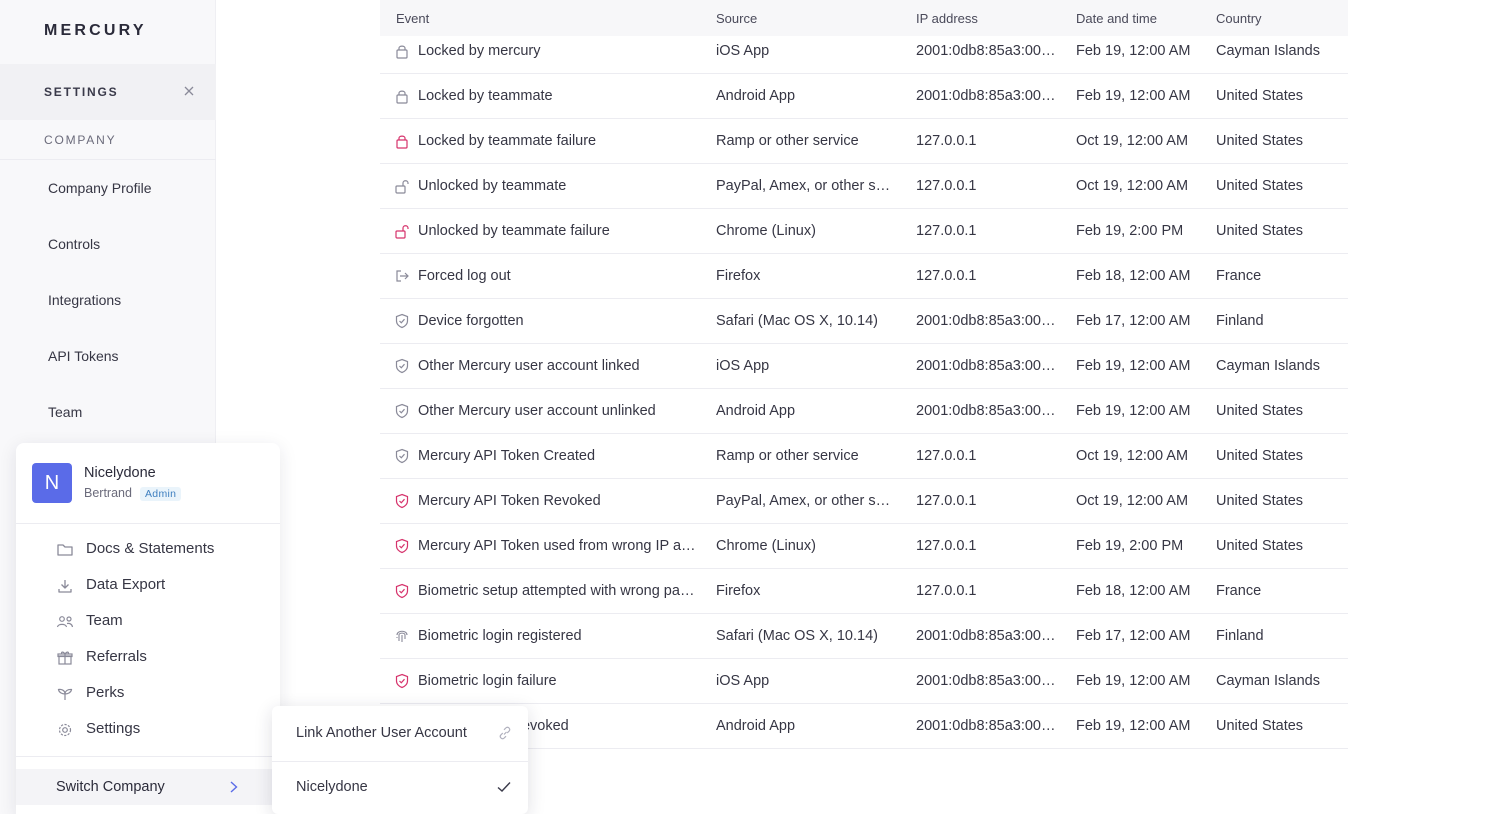  What do you see at coordinates (1130, 231) in the screenshot?
I see `date-time-cell: Feb 19, 2:00 PM` at bounding box center [1130, 231].